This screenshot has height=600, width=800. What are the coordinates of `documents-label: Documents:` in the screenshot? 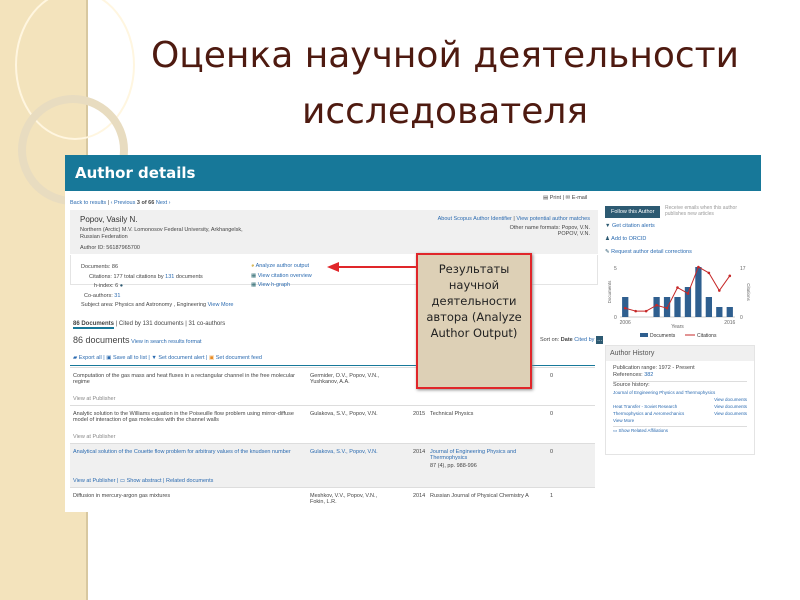 It's located at (96, 267).